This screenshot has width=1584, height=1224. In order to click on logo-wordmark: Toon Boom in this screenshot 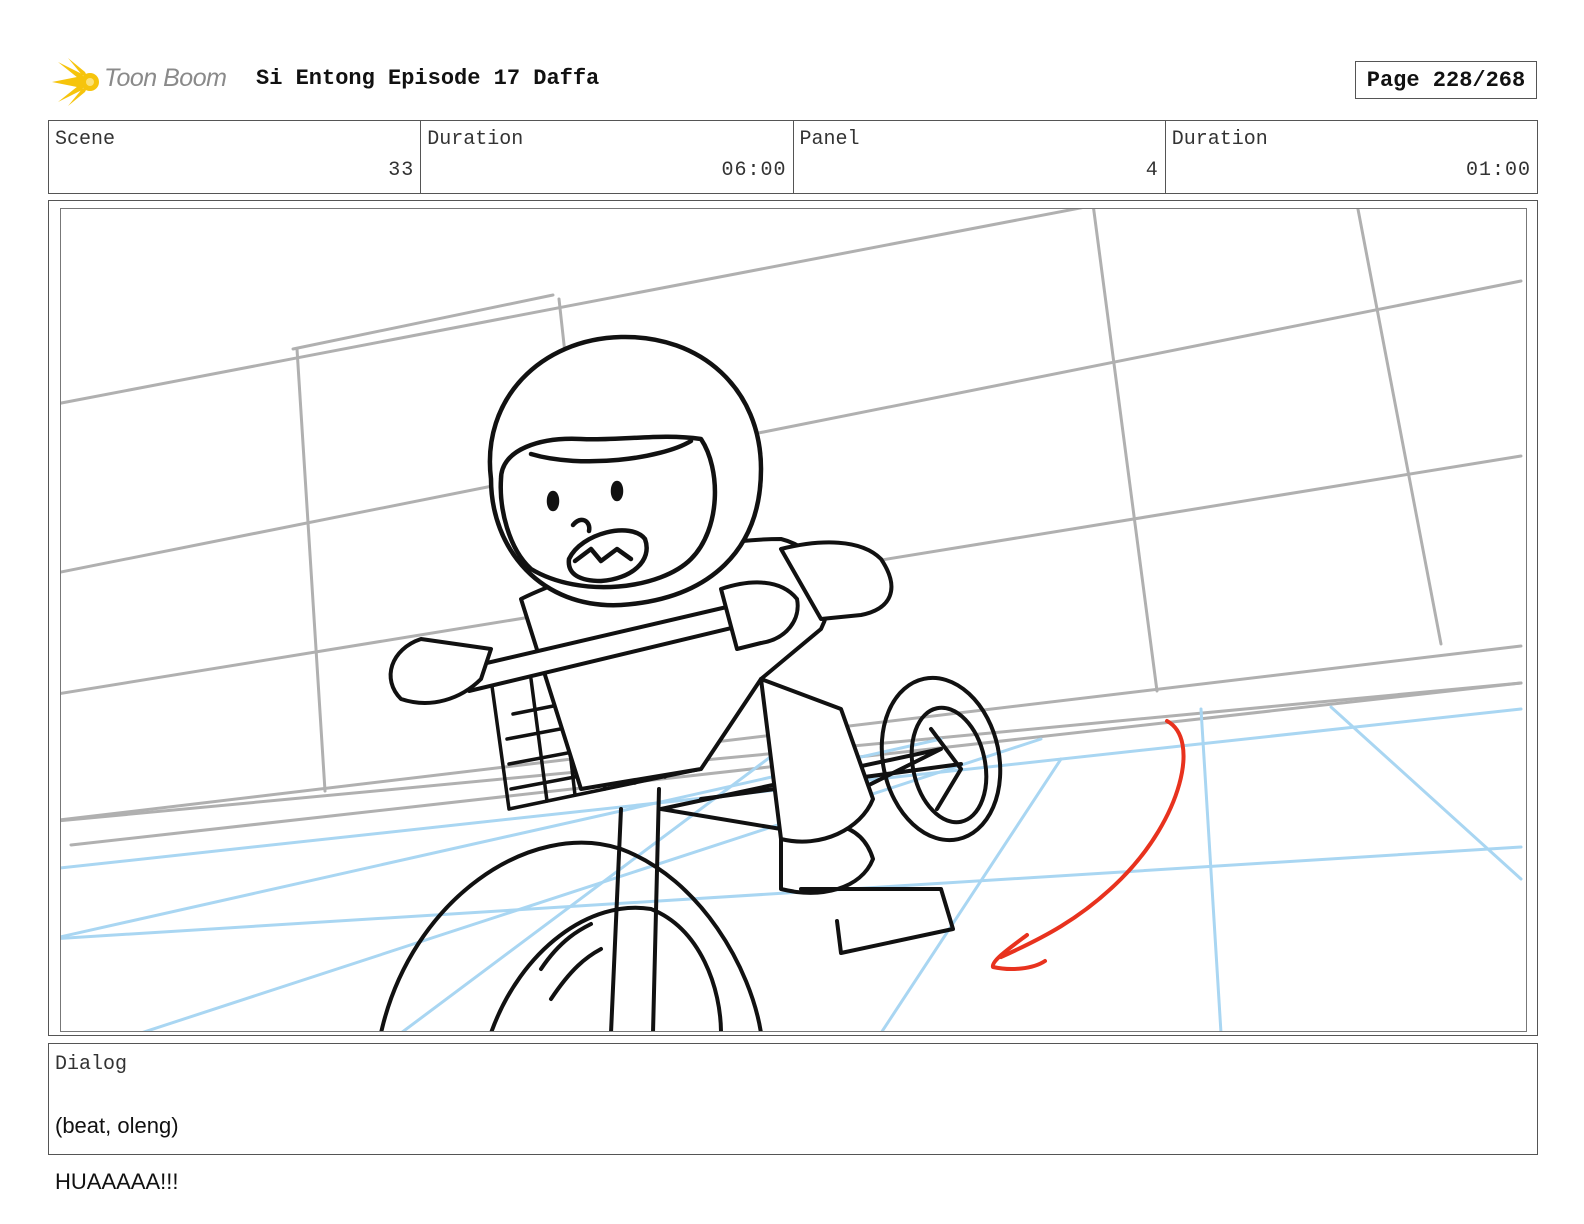, I will do `click(165, 78)`.